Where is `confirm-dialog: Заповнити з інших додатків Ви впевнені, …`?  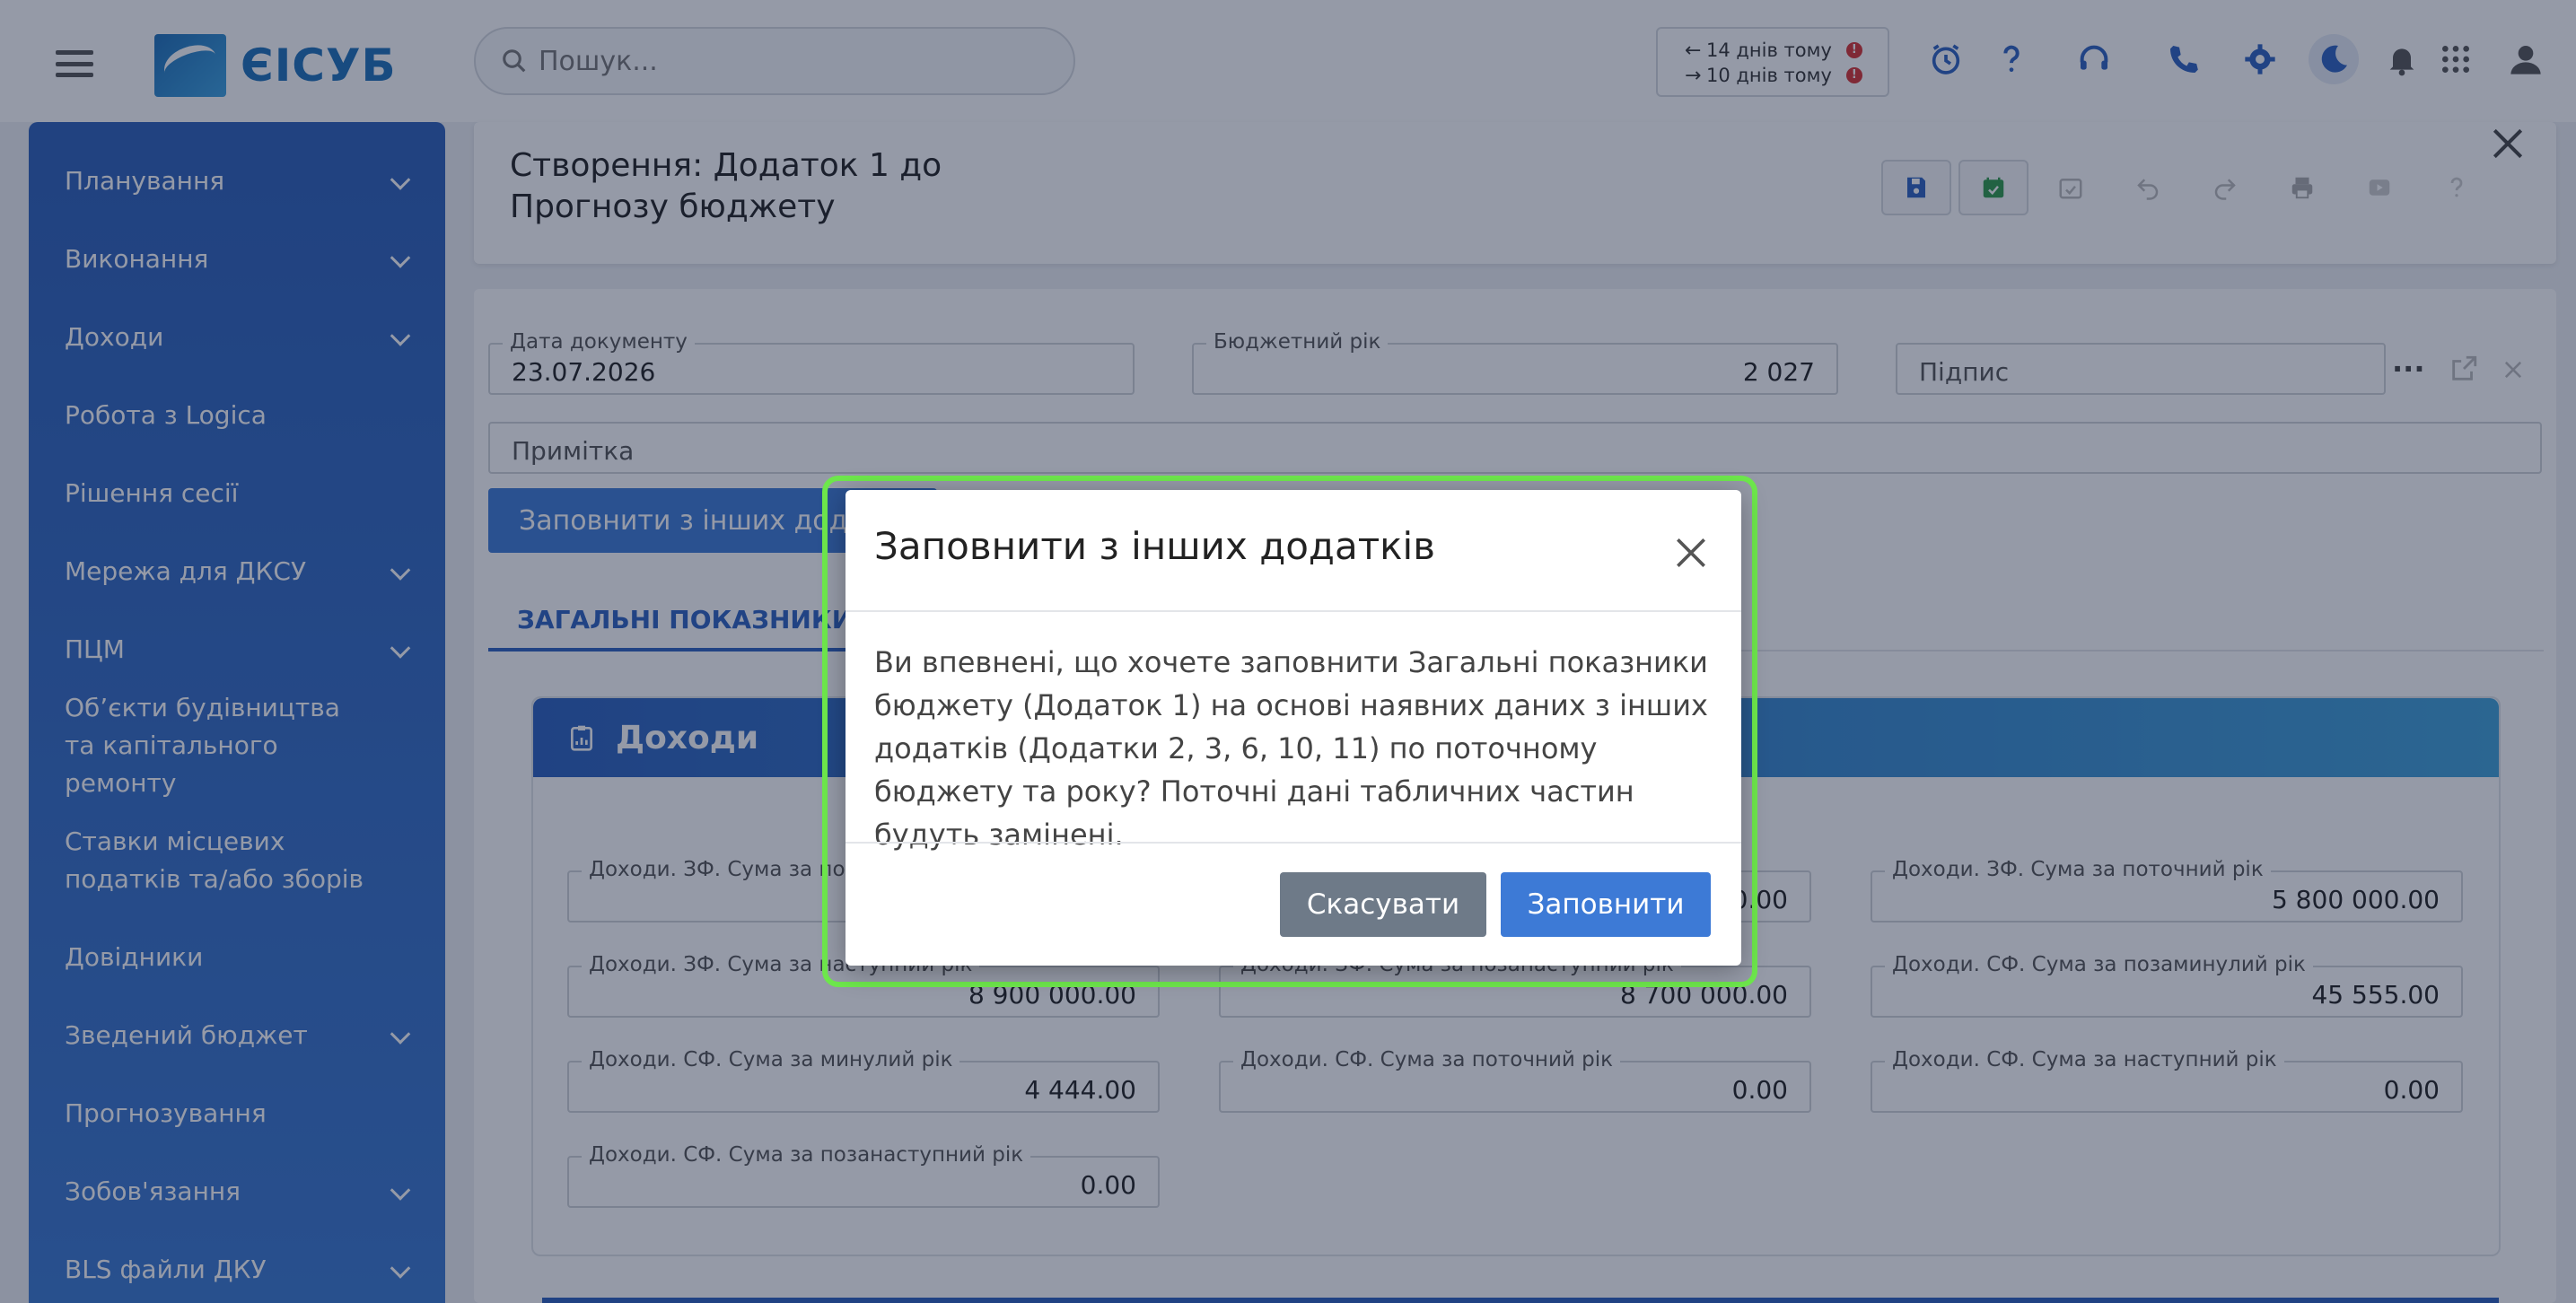 confirm-dialog: Заповнити з інших додатків Ви впевнені, … is located at coordinates (1293, 728).